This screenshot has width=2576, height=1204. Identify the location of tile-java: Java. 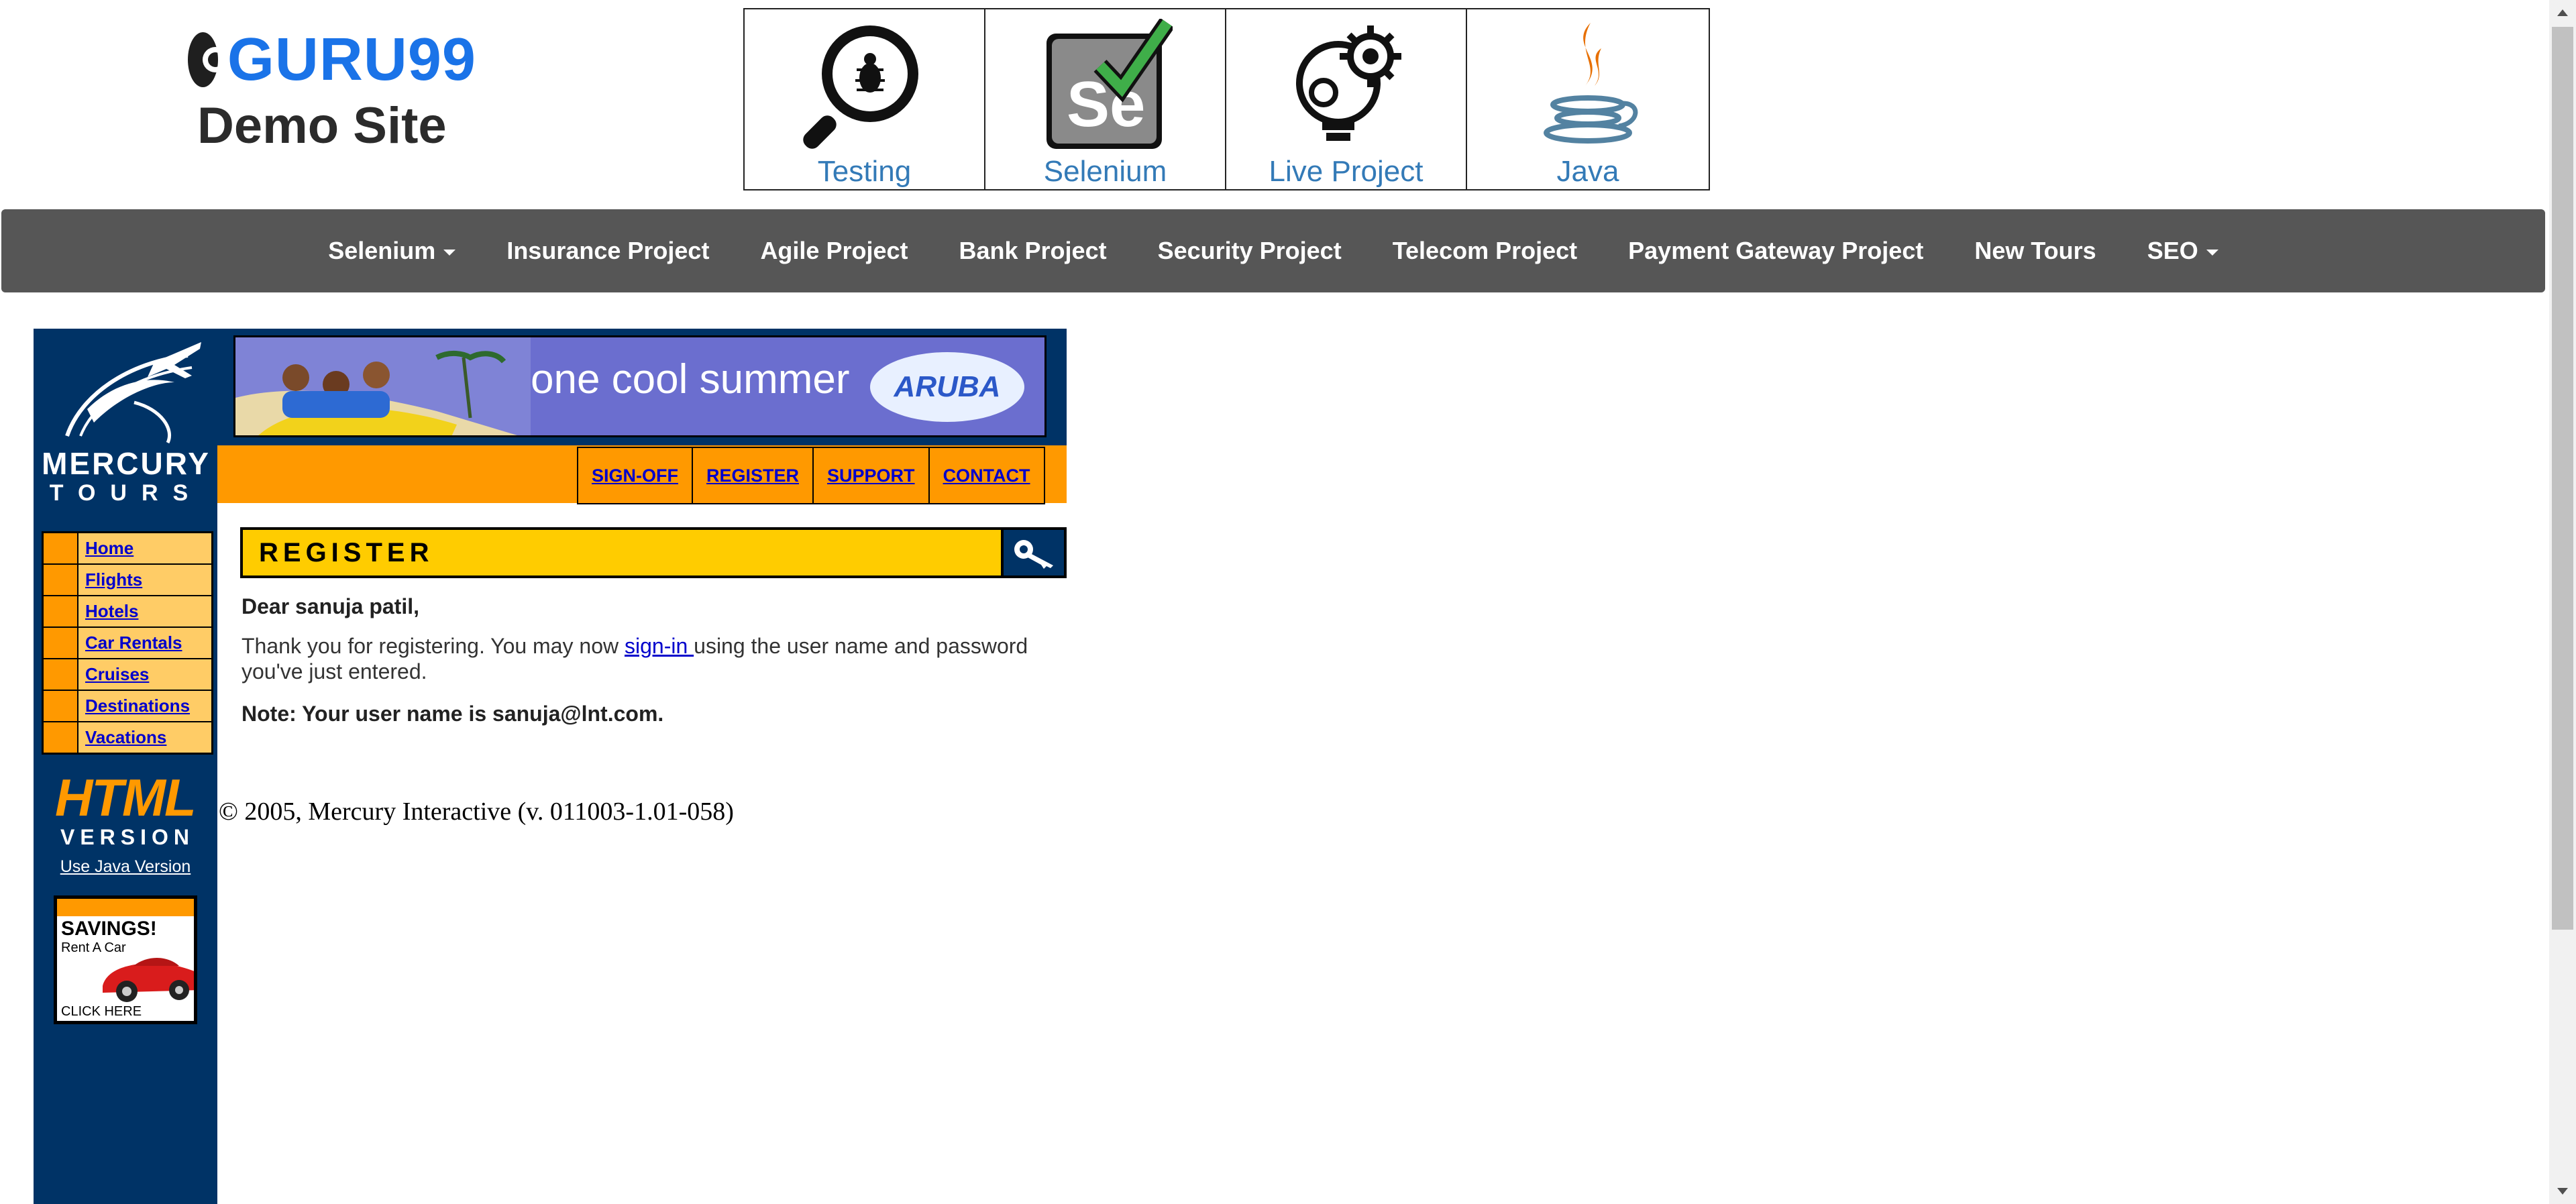
(1588, 99).